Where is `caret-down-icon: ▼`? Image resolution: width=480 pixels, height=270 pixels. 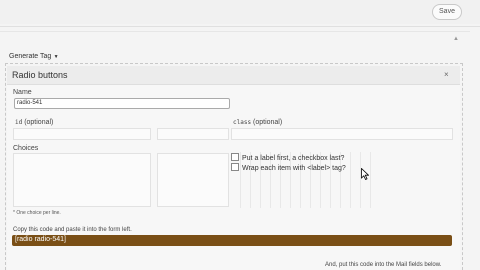
caret-down-icon: ▼ is located at coordinates (55, 57).